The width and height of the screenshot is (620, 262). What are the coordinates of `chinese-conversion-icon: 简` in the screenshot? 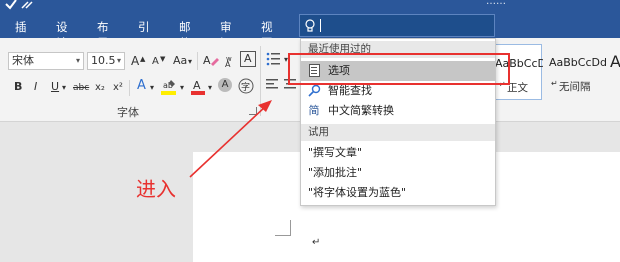 It's located at (314, 110).